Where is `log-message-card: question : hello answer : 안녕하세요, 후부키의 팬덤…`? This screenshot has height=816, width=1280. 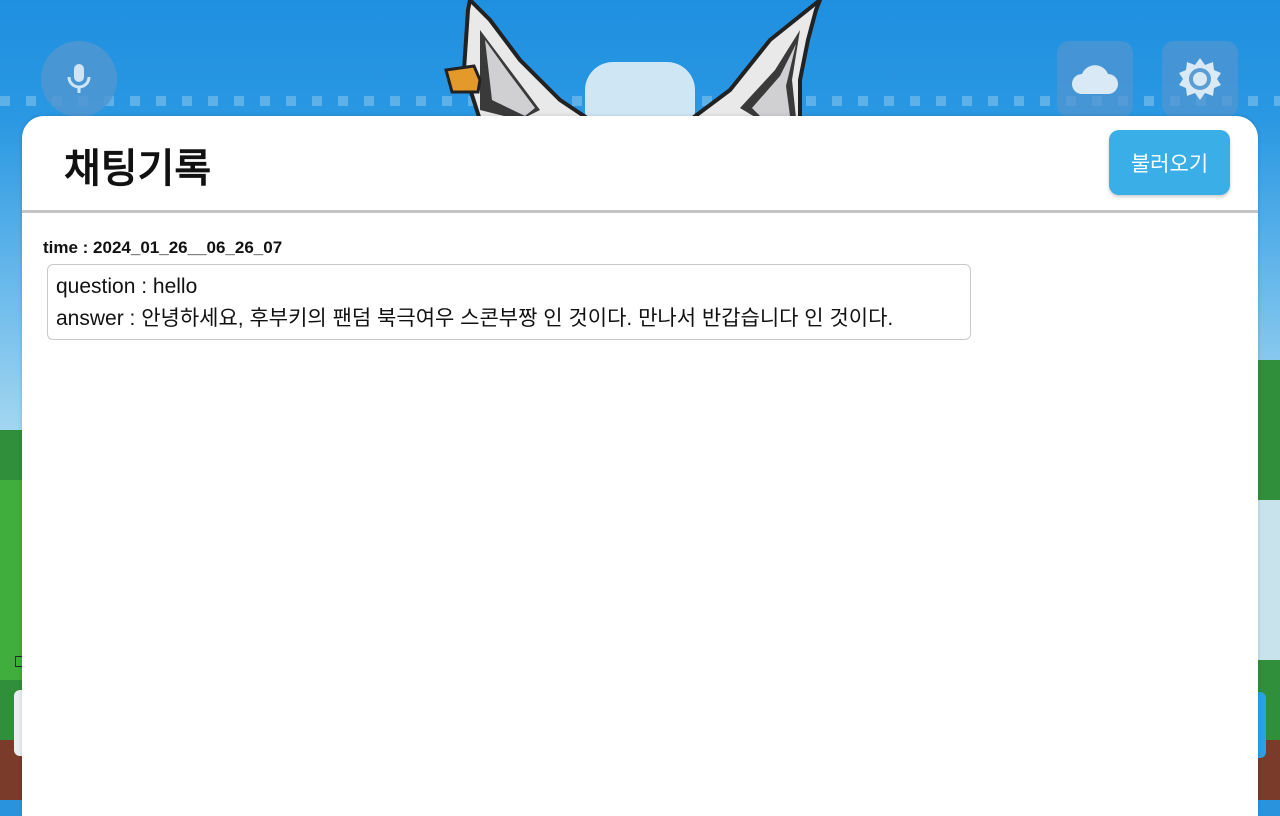
log-message-card: question : hello answer : 안녕하세요, 후부키의 팬덤… is located at coordinates (509, 302).